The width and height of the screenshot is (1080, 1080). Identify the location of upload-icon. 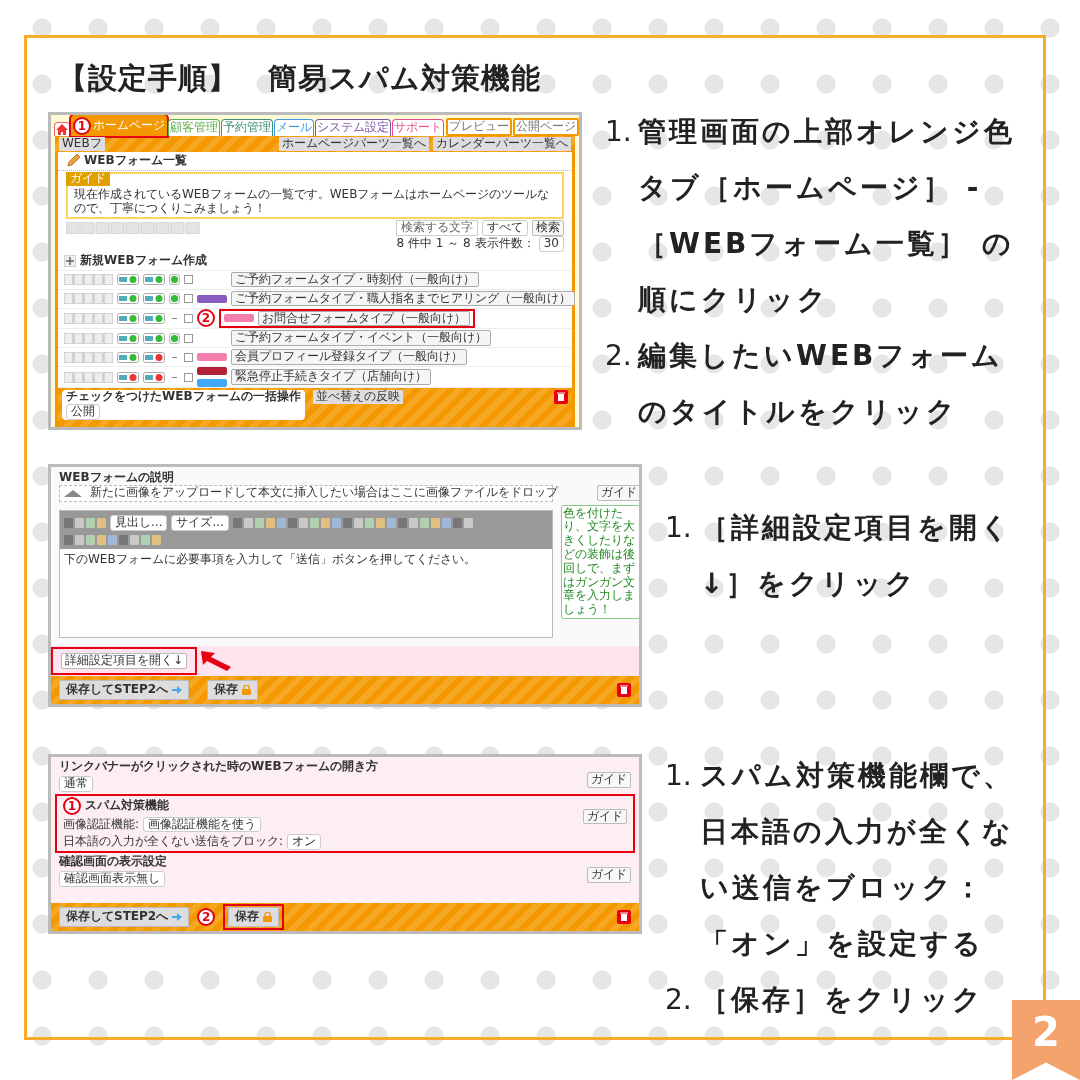
(73, 493).